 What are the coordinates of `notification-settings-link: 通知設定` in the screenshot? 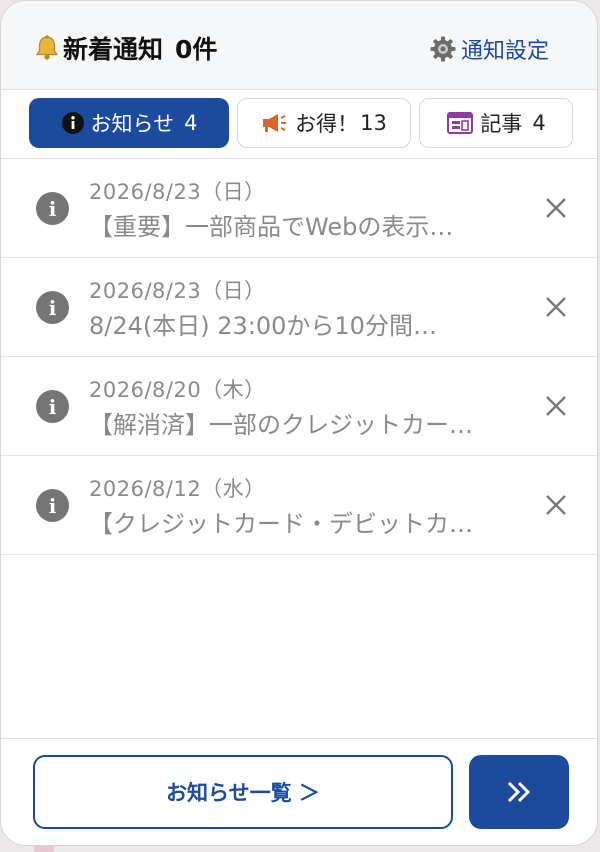 It's located at (489, 49).